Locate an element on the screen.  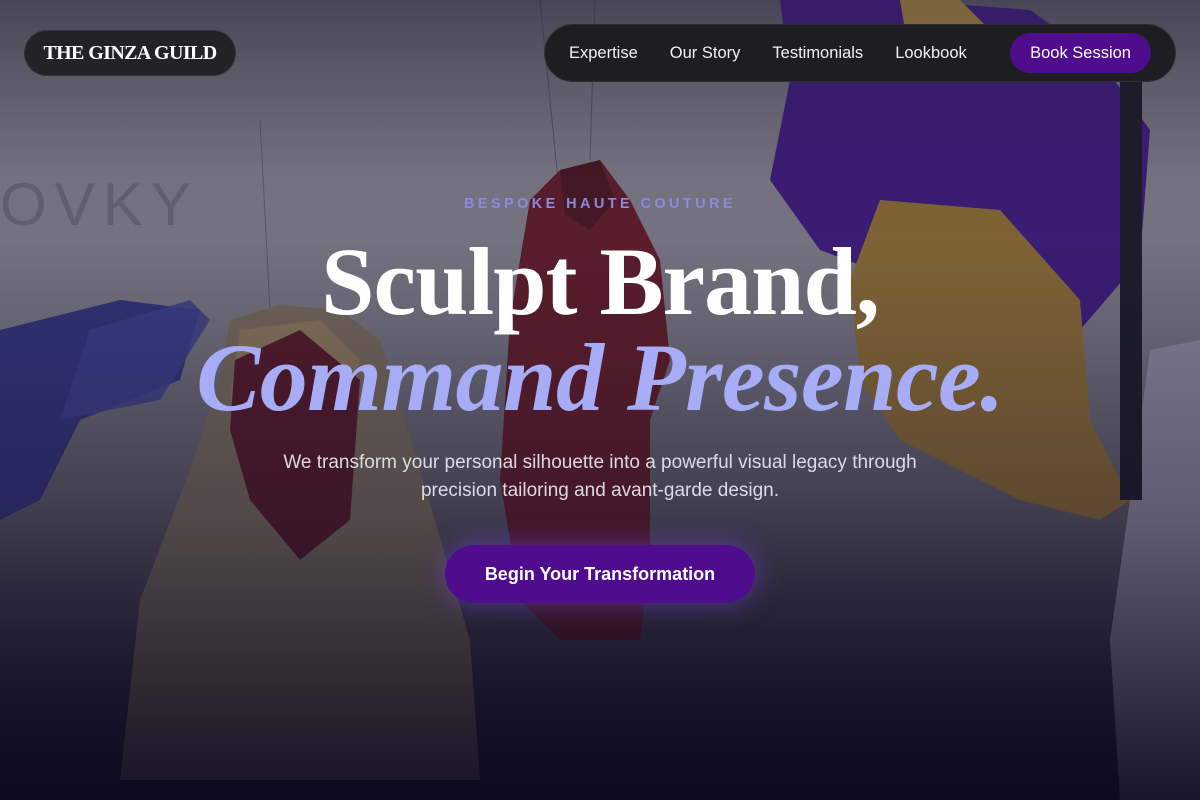
book-session-button: Book Session is located at coordinates (1080, 53).